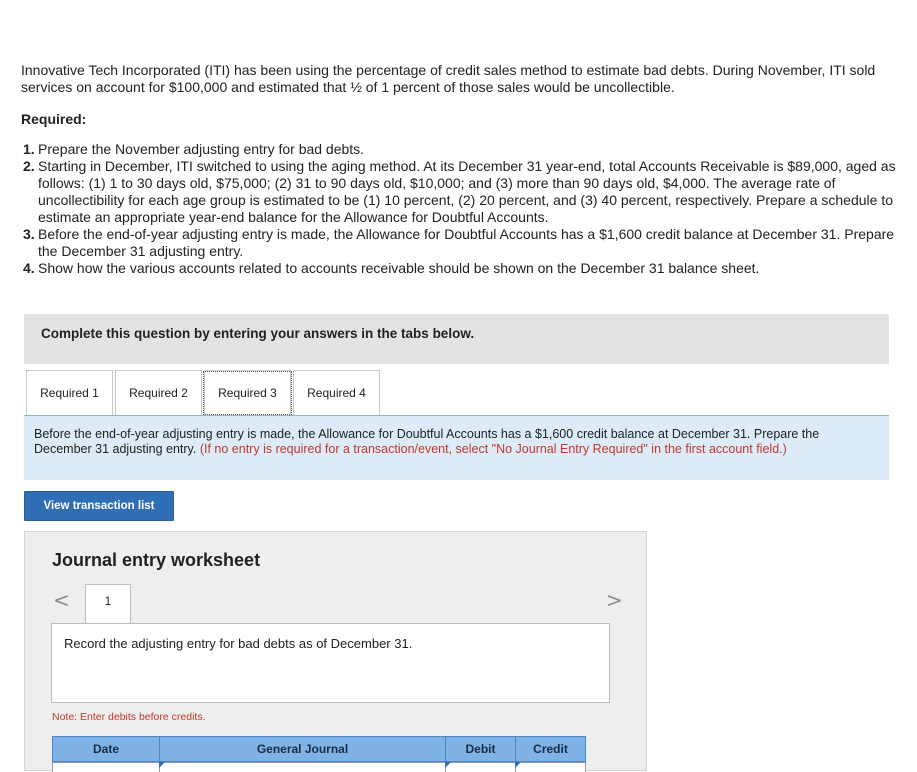 The image size is (917, 772). I want to click on required-heading: Required:, so click(54, 119).